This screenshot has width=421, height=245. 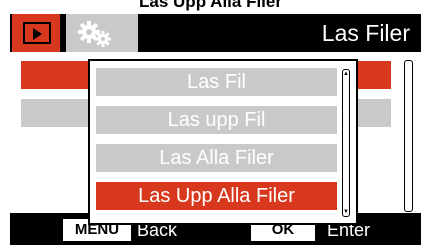 What do you see at coordinates (346, 212) in the screenshot?
I see `scroll-down-icon: ▼` at bounding box center [346, 212].